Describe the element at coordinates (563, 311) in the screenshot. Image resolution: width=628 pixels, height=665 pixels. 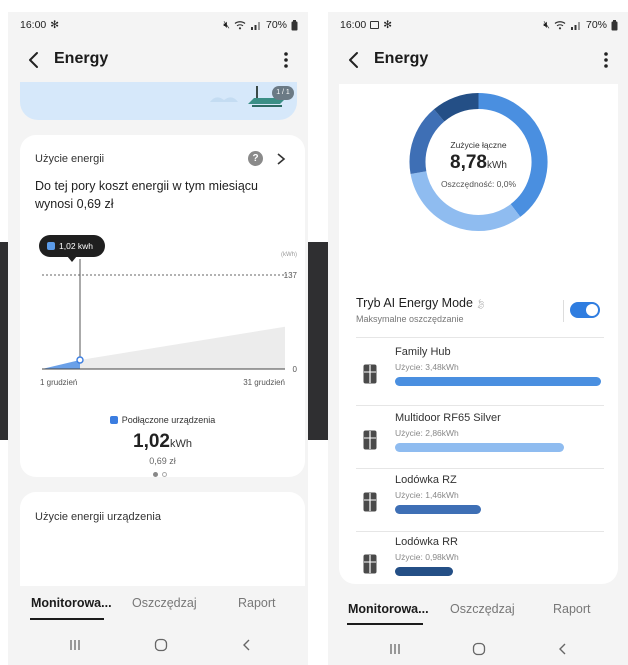
I see `toggle-divider` at that location.